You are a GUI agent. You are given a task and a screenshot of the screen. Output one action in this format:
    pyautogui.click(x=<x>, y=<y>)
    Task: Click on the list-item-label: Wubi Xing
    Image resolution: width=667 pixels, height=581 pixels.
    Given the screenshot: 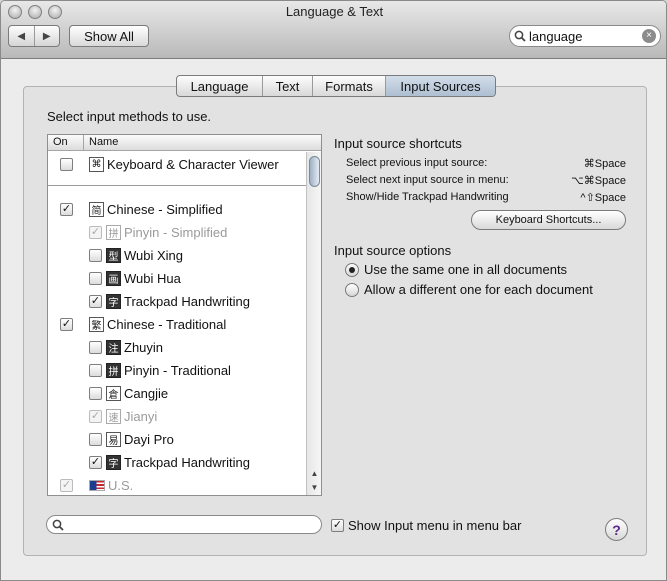 What is the action you would take?
    pyautogui.click(x=154, y=255)
    